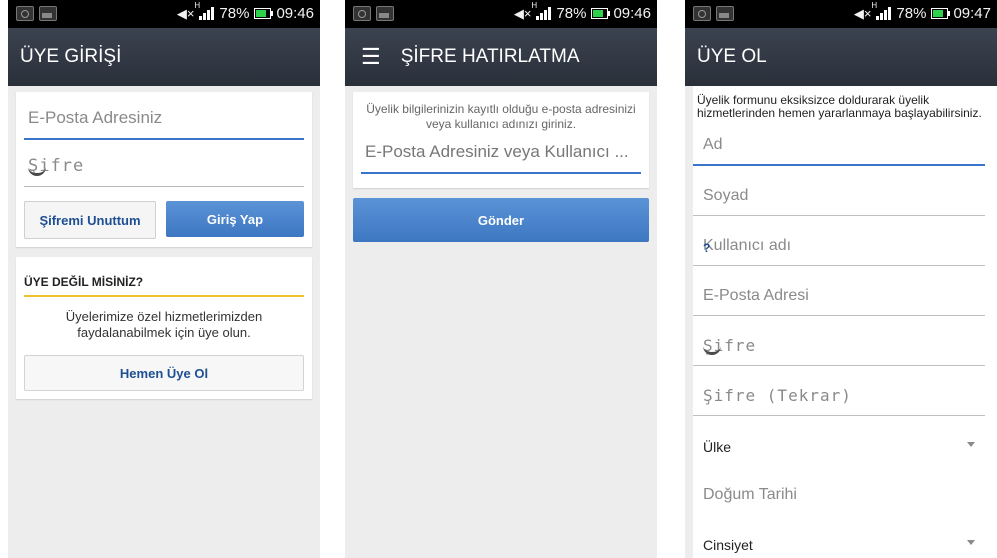 The image size is (997, 558). I want to click on birth-date-field: Doğum Tarihi, so click(839, 489).